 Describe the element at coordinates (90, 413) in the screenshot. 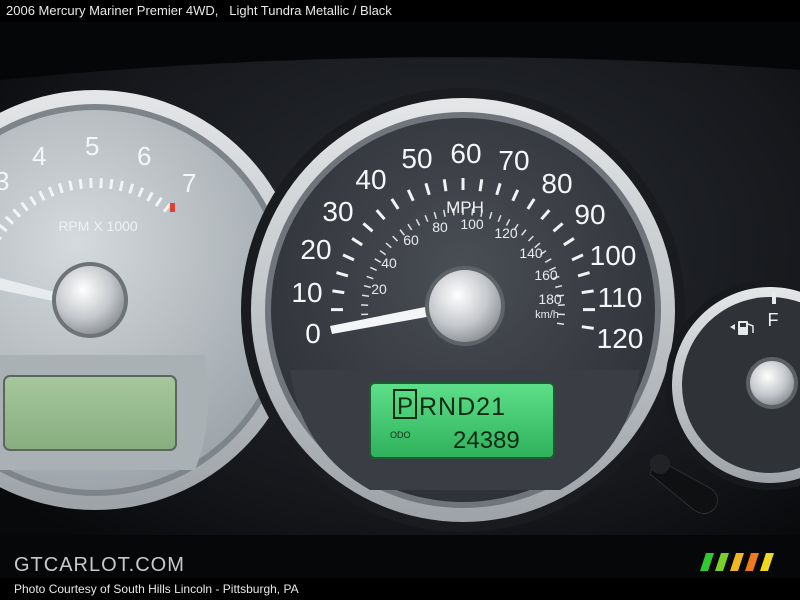

I see `tach-lcd` at that location.